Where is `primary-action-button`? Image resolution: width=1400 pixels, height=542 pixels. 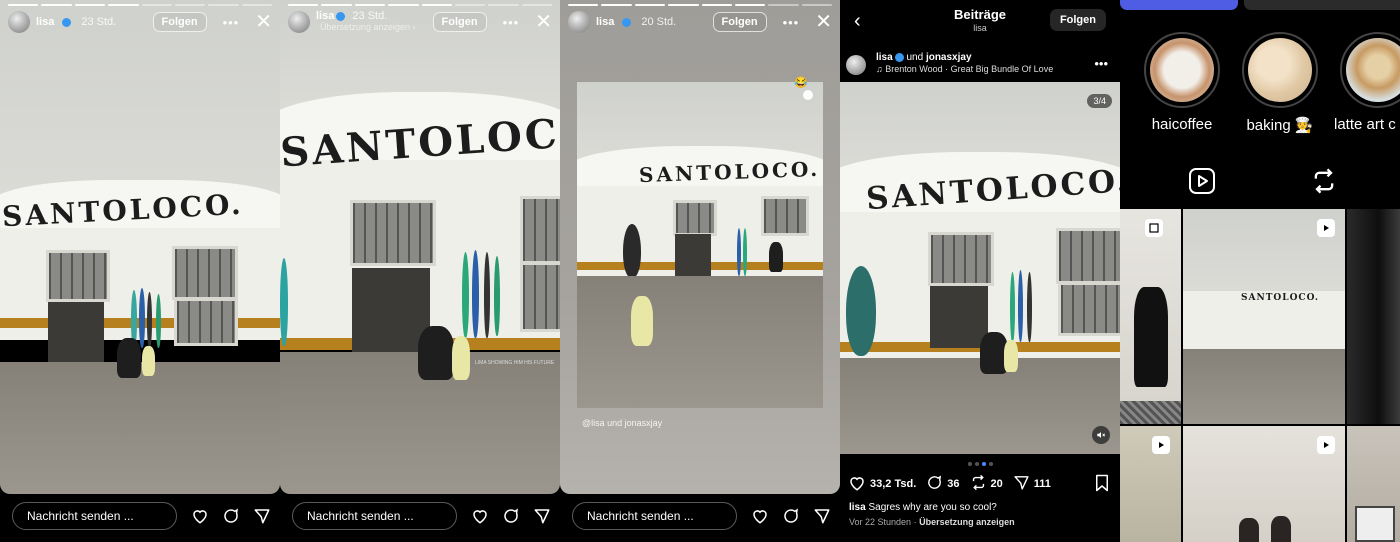 primary-action-button is located at coordinates (1179, 5).